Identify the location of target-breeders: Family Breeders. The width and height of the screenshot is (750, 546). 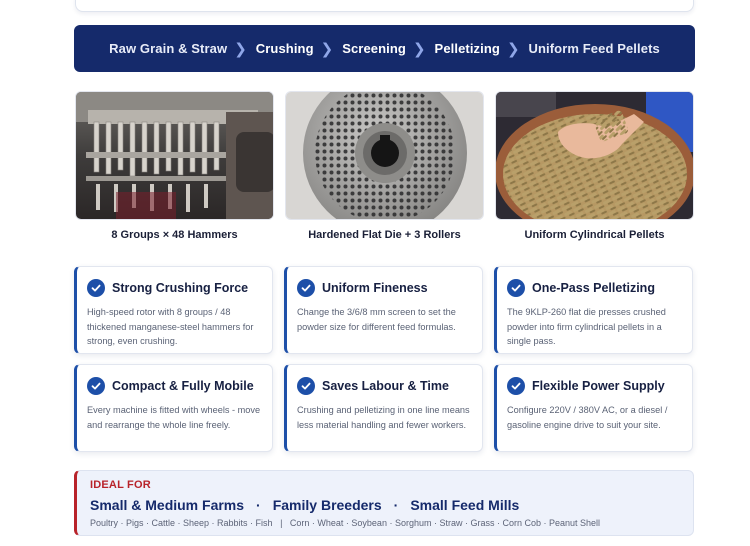
(327, 505).